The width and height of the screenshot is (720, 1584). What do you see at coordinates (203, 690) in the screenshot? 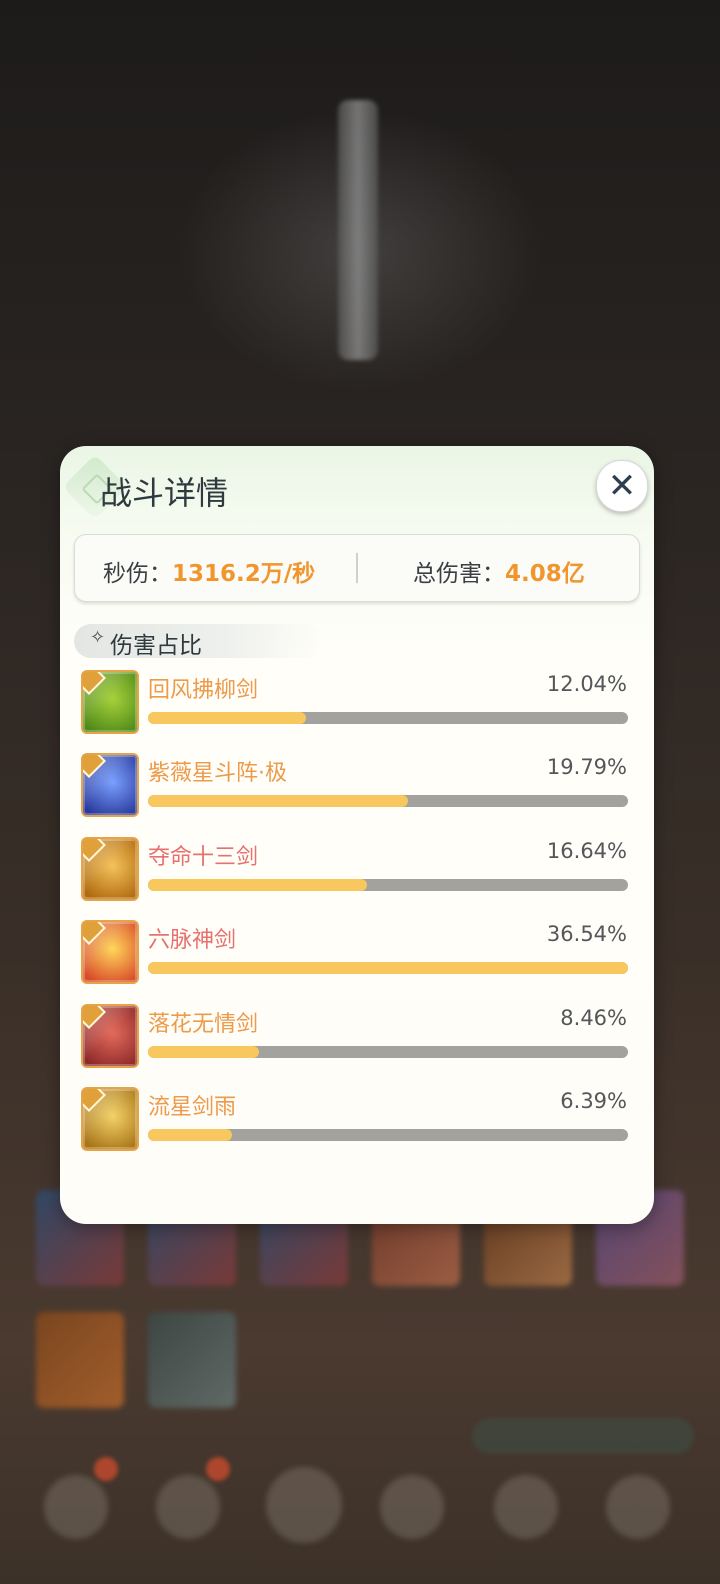
I see `skill-name: 回风拂柳剑` at bounding box center [203, 690].